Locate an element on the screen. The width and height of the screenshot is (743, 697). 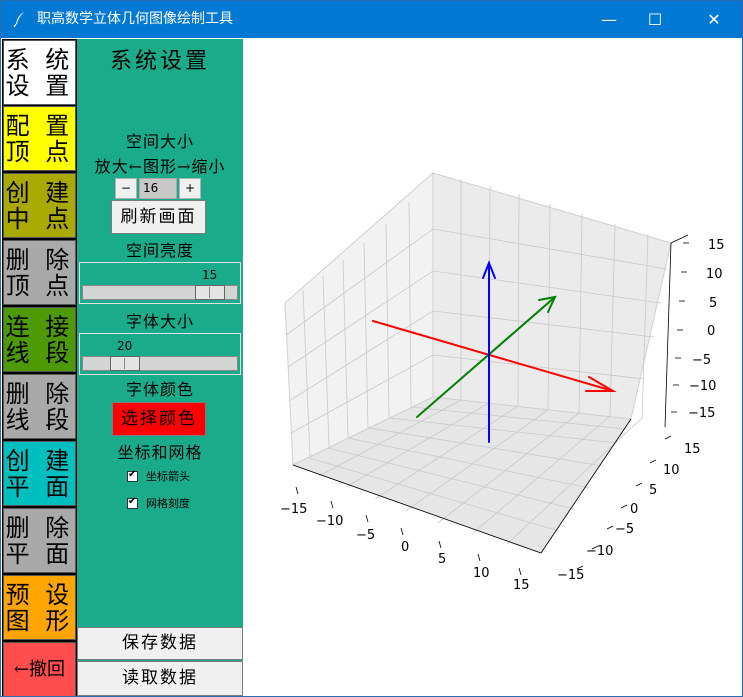
maximize-button: ☐ is located at coordinates (655, 19).